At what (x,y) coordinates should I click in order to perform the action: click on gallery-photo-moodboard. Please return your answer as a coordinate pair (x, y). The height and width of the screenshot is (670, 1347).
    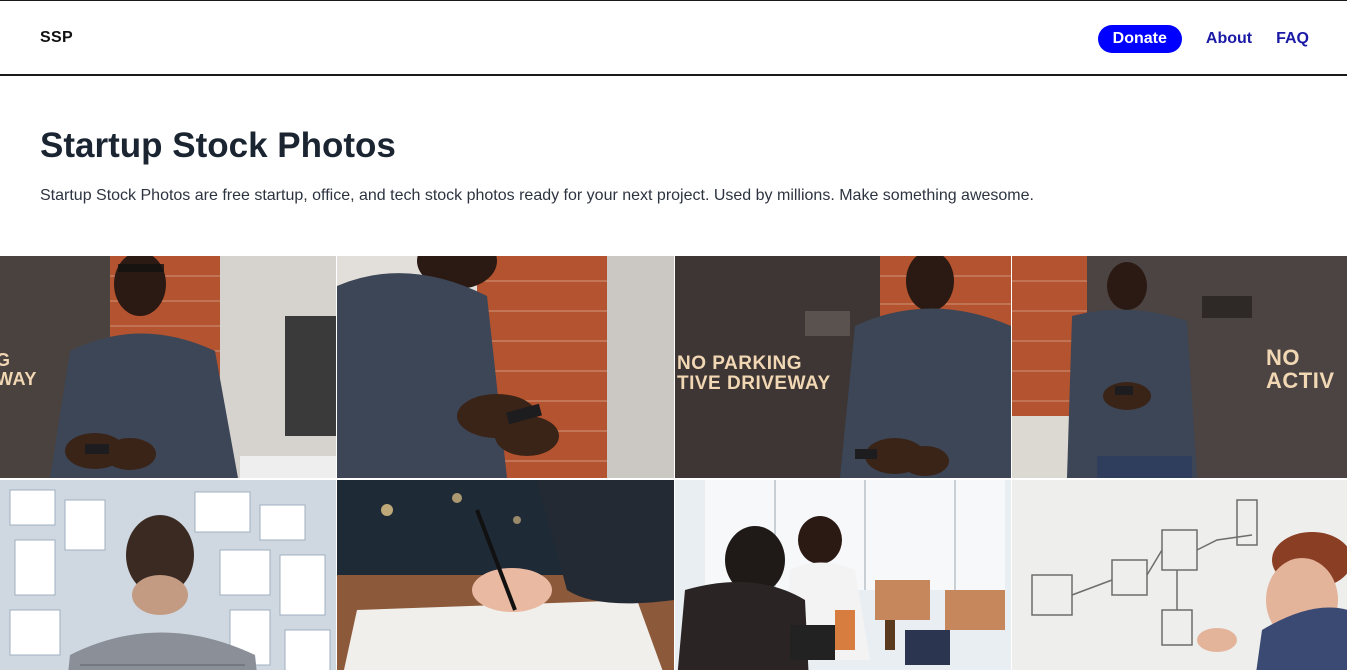
    Looking at the image, I should click on (168, 575).